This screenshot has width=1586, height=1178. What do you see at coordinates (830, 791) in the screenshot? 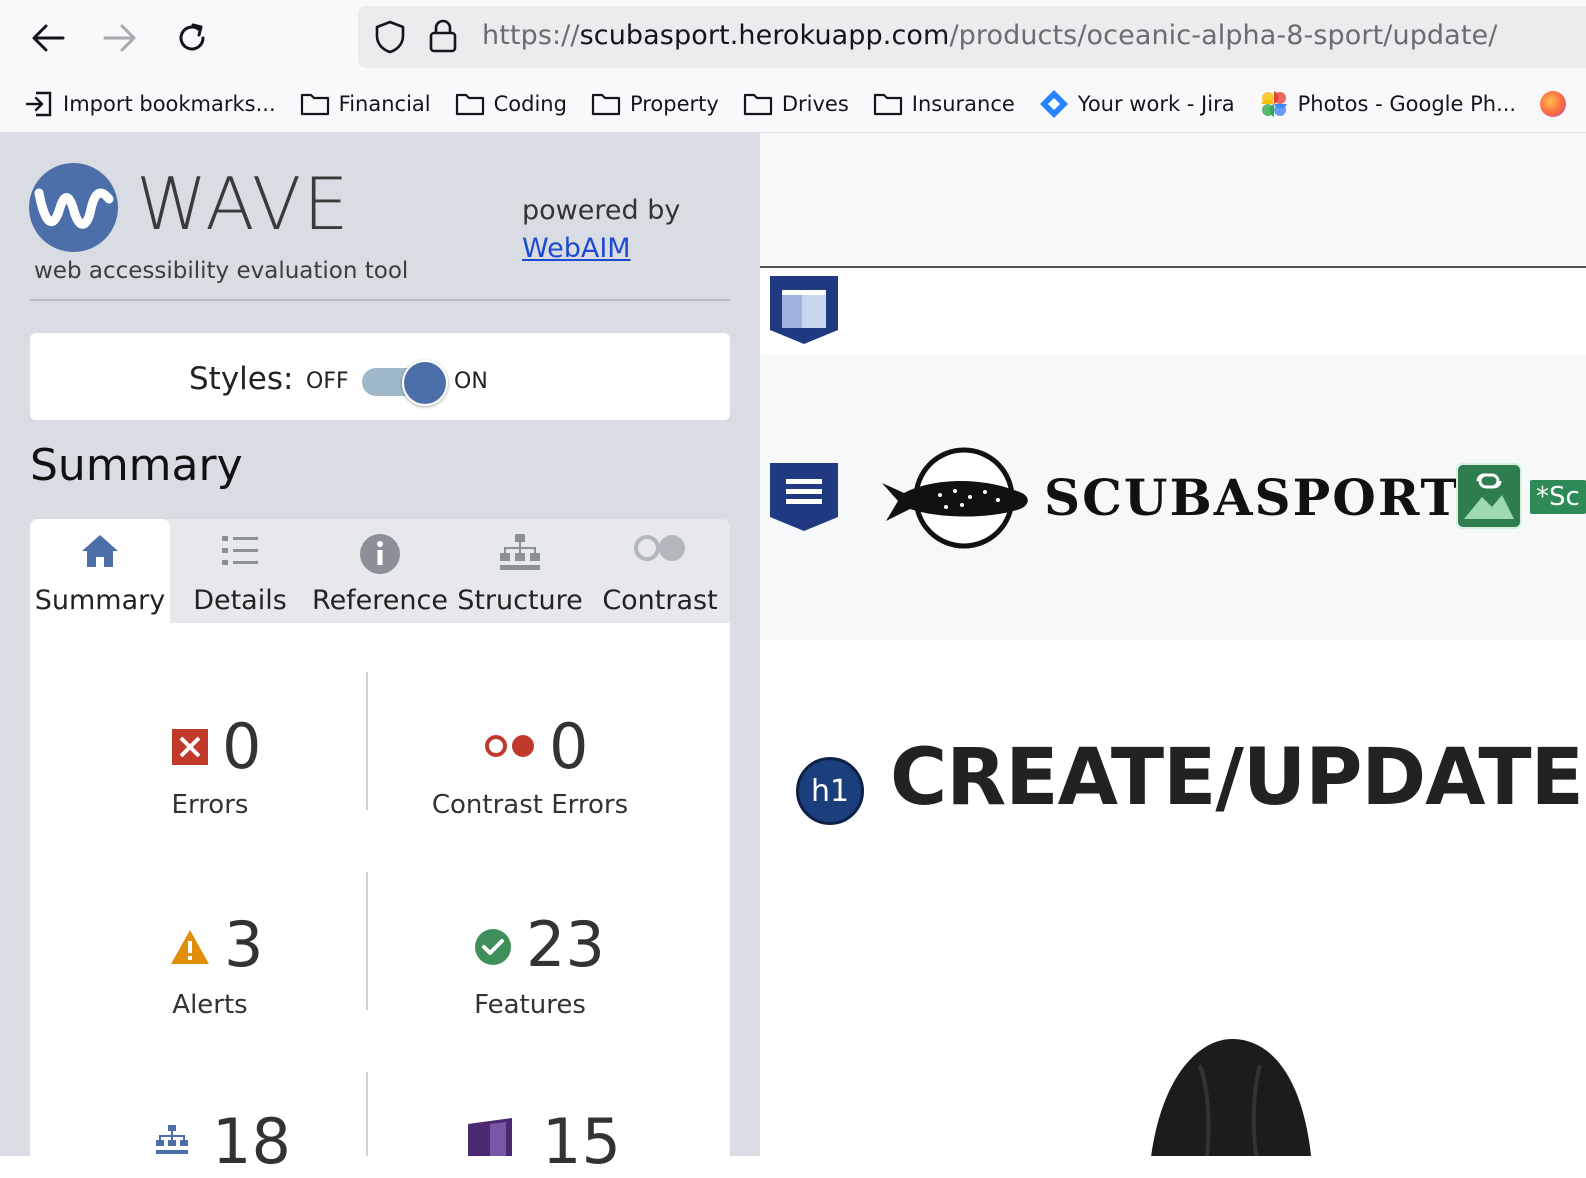
I see `h1-badge-icon: h1` at bounding box center [830, 791].